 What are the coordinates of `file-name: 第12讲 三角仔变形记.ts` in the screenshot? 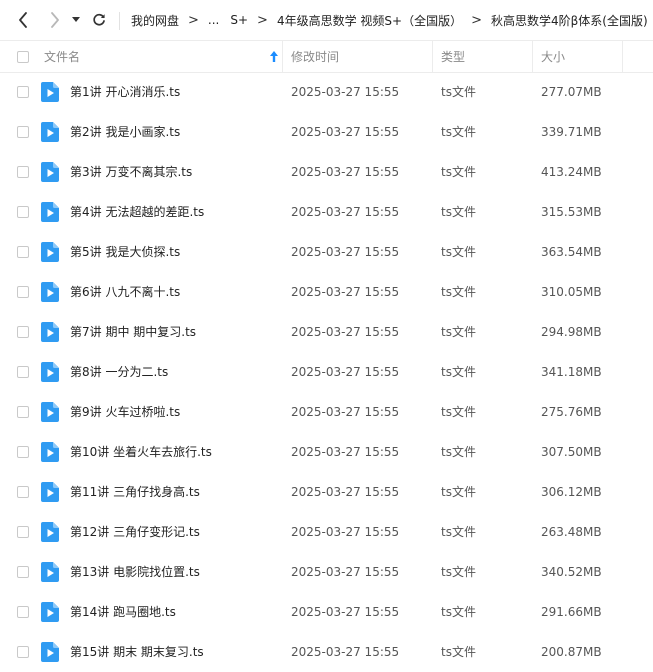 It's located at (135, 532).